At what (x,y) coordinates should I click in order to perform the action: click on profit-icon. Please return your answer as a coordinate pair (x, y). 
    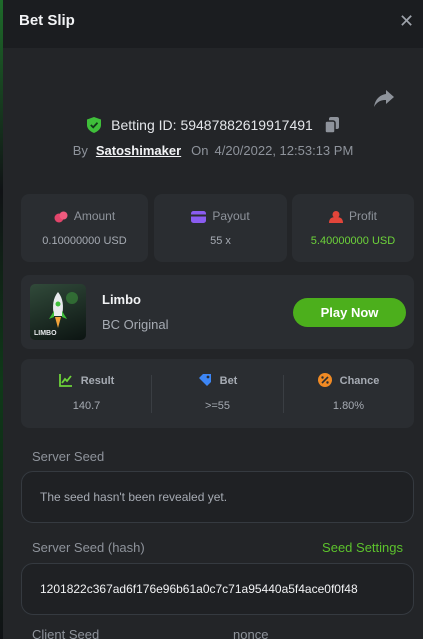
    Looking at the image, I should click on (335, 217).